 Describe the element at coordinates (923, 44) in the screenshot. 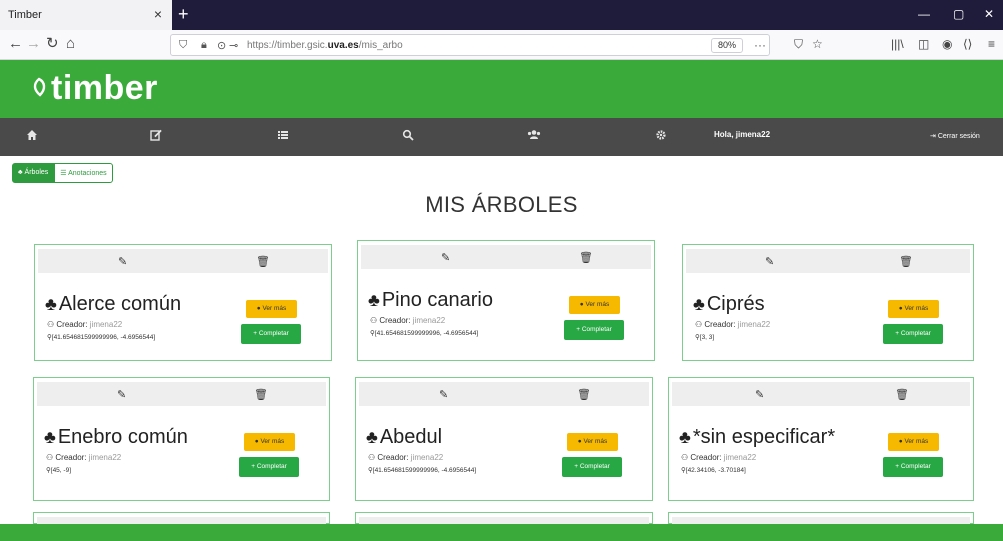

I see `sidebar-icon: ◫` at that location.